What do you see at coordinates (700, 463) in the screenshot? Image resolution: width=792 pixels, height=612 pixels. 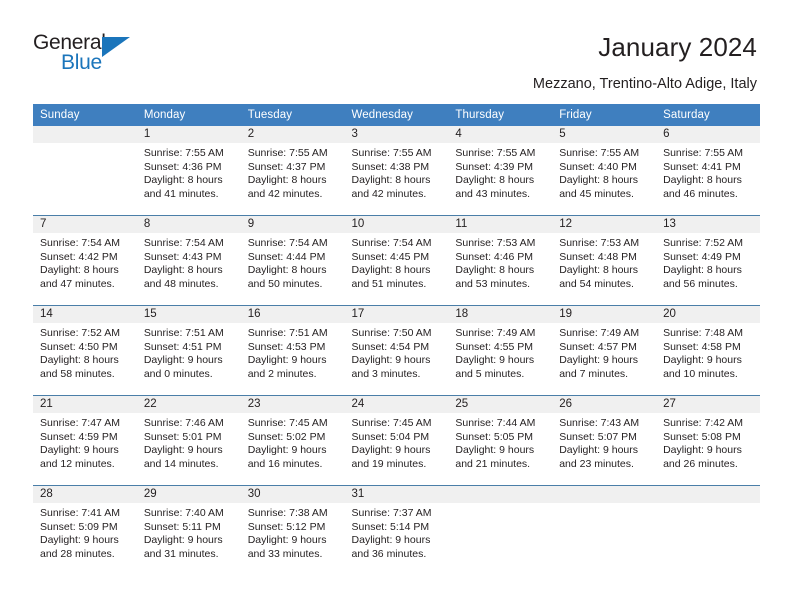 I see `daylight-duration-line2: and 26 minutes.` at bounding box center [700, 463].